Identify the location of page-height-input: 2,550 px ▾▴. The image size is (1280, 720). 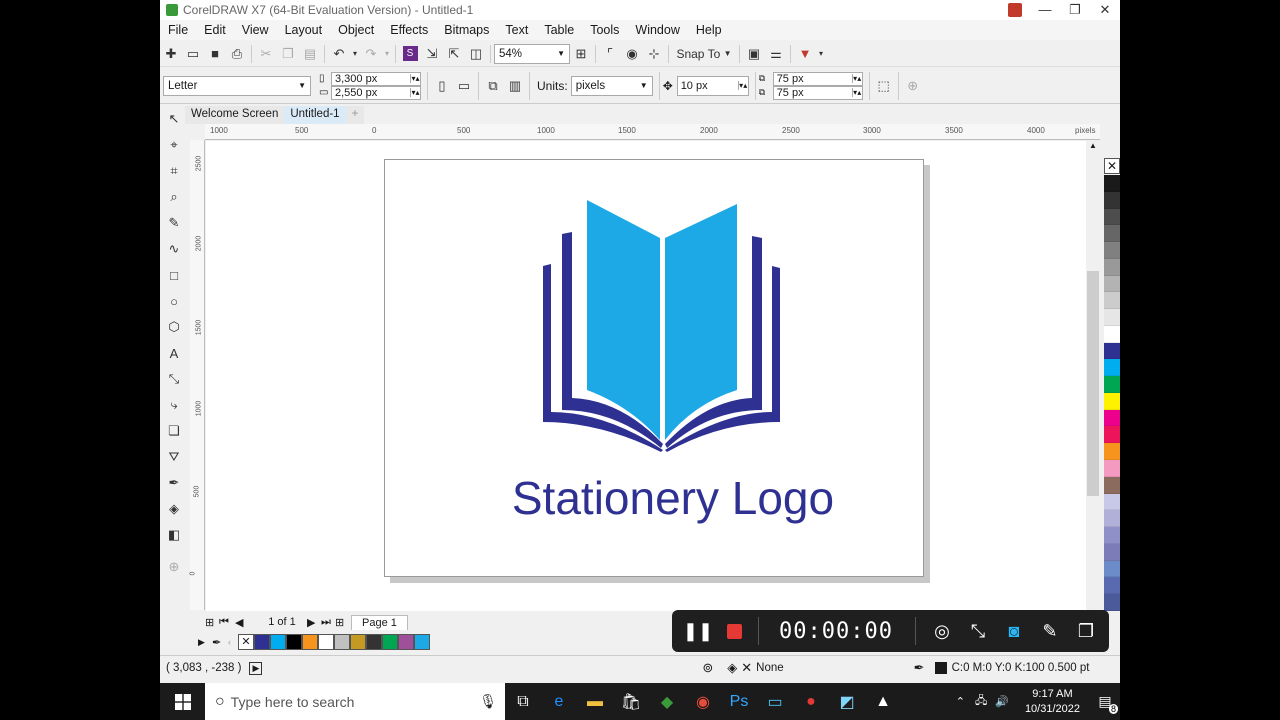
(376, 92).